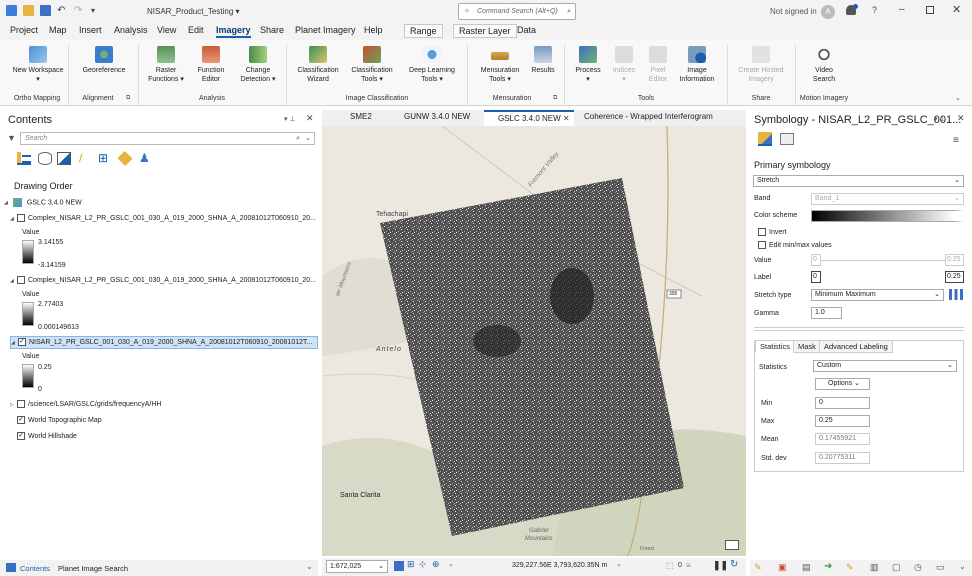 This screenshot has width=972, height=576. Describe the element at coordinates (858, 181) in the screenshot. I see `renderer-dropdown: Stretch ⌄` at that location.